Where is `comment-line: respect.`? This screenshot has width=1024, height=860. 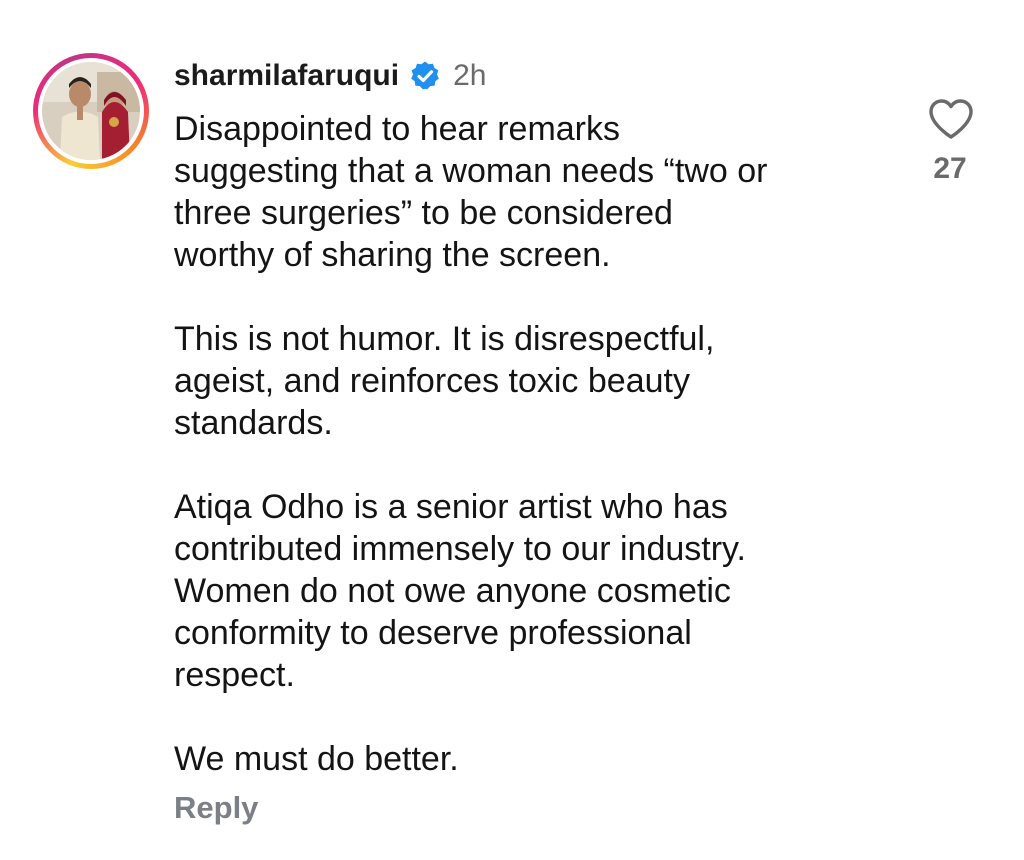
comment-line: respect. is located at coordinates (234, 675).